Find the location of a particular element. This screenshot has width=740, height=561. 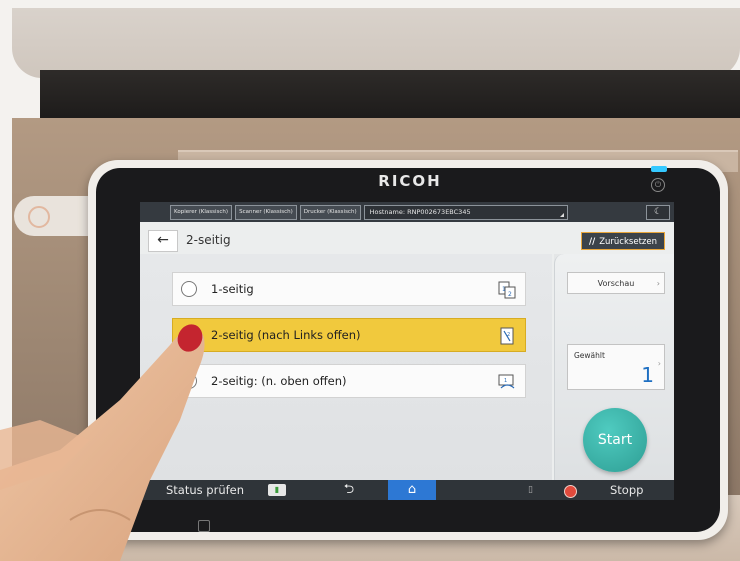

stop-icon is located at coordinates (570, 491).